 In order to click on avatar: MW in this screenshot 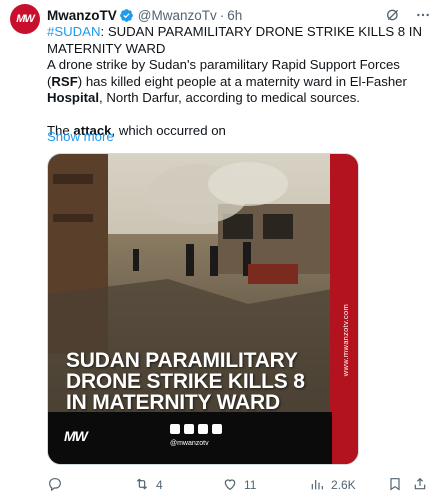, I will do `click(25, 19)`.